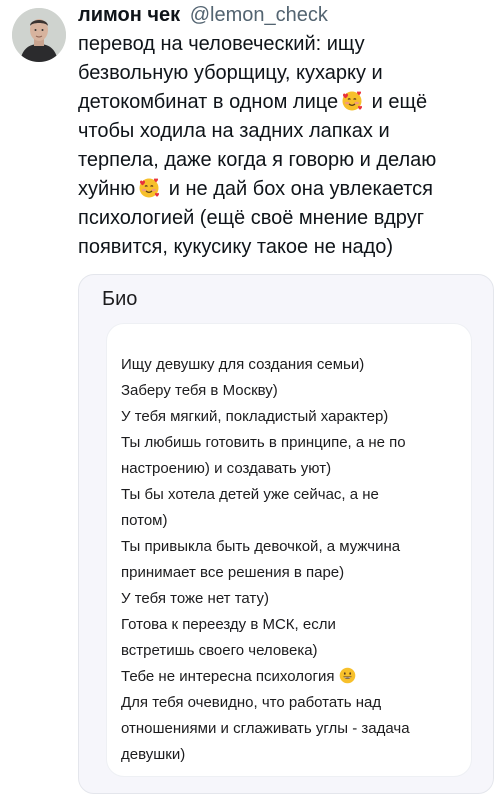  I want to click on tweet-text-segment: детокомбинат в одном лице, so click(208, 102).